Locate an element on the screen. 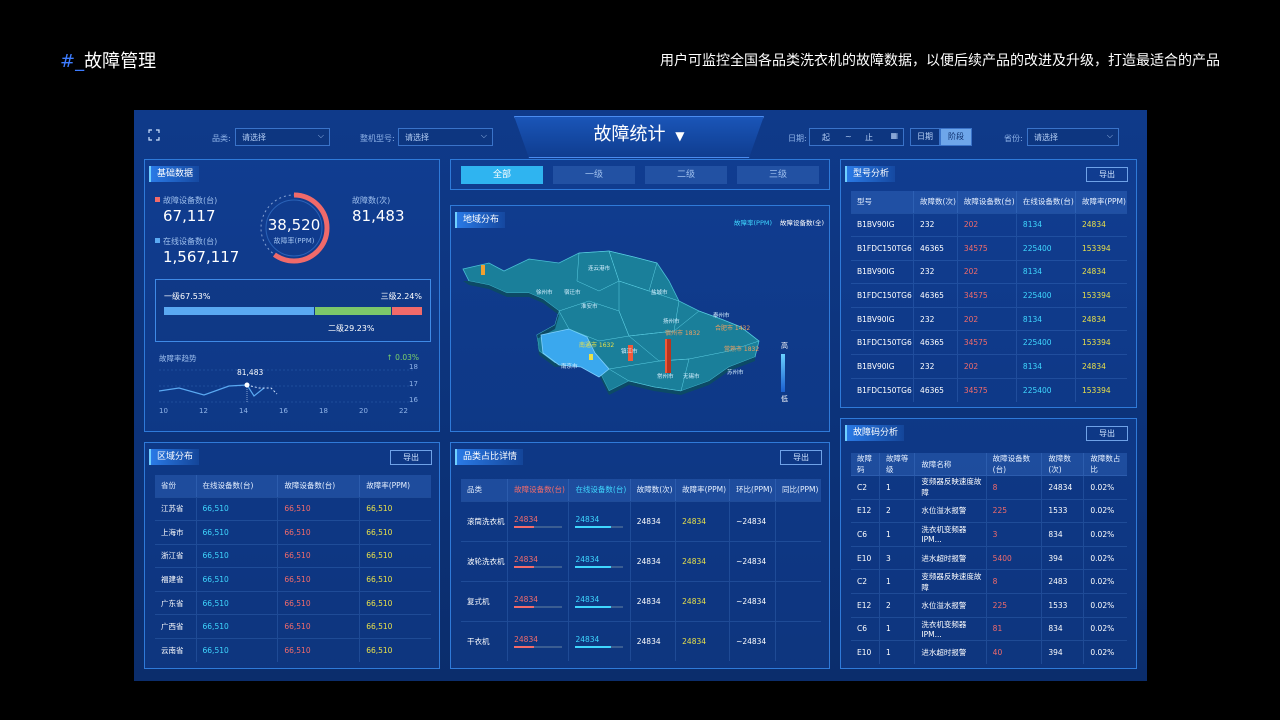 The height and width of the screenshot is (720, 1280). table-row: 复式机 24834 24834 24834 24834 ~24834 is located at coordinates (641, 600).